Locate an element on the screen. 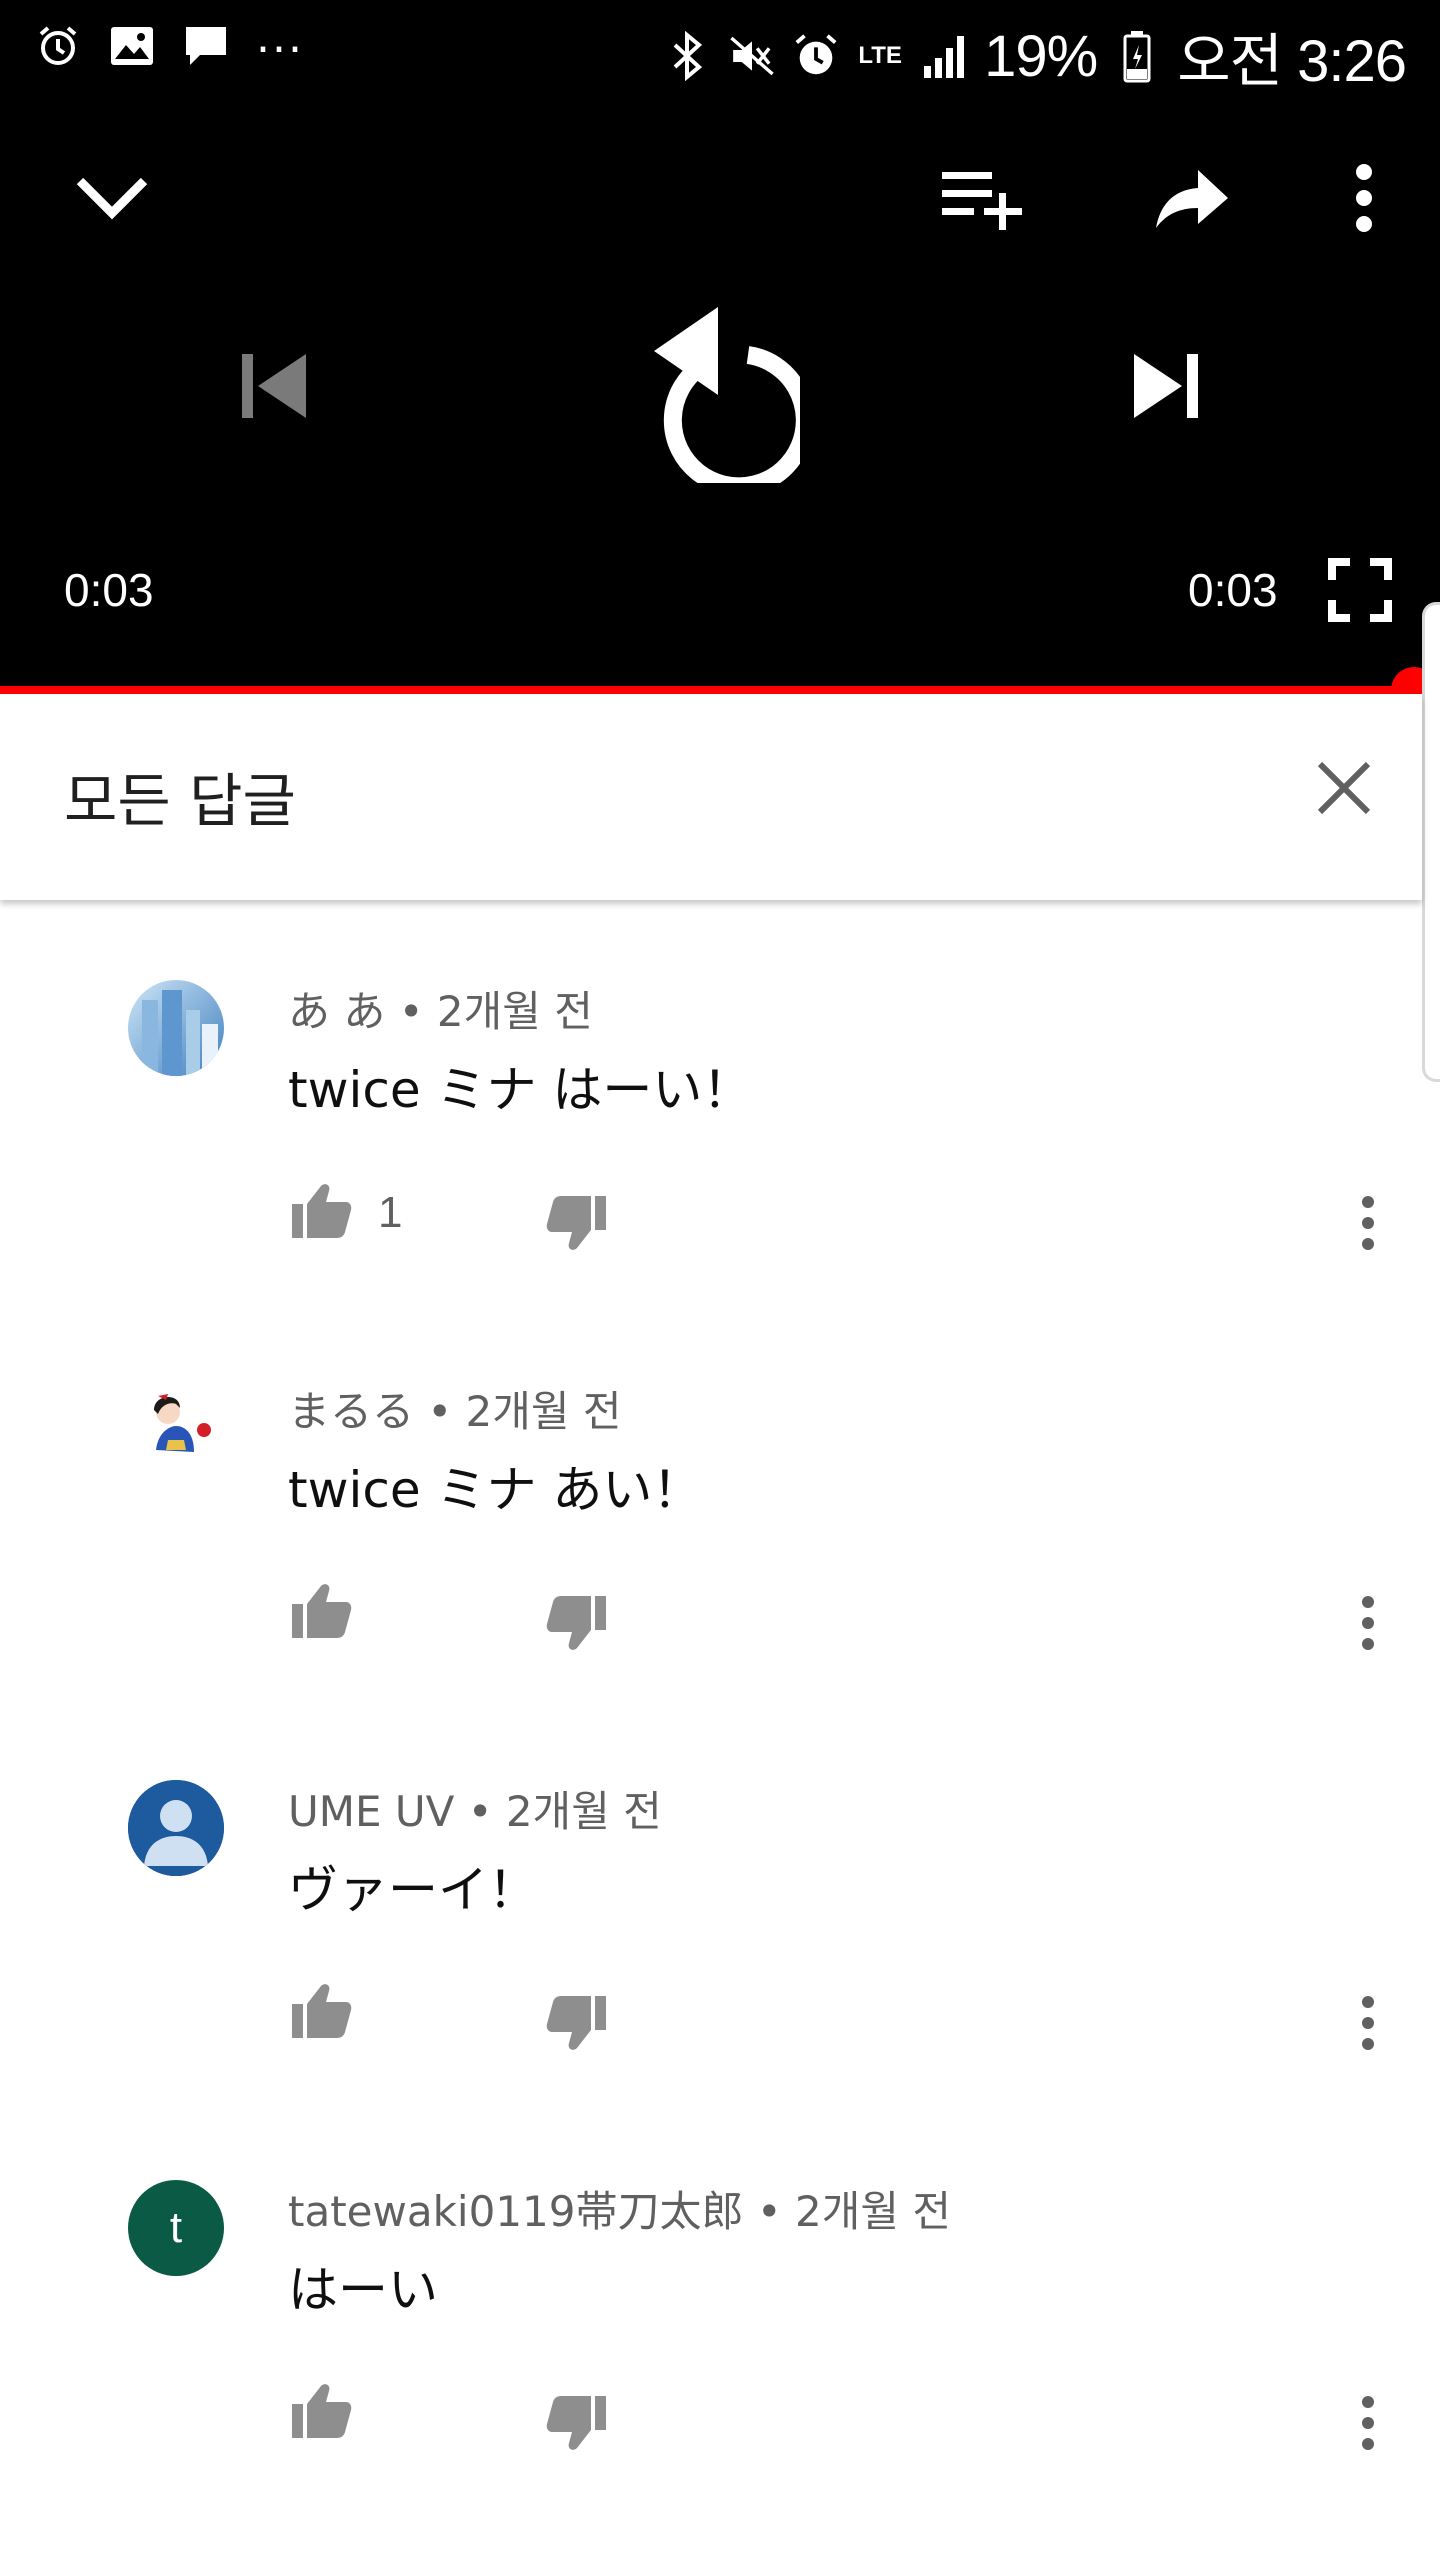  playback-controls is located at coordinates (720, 393).